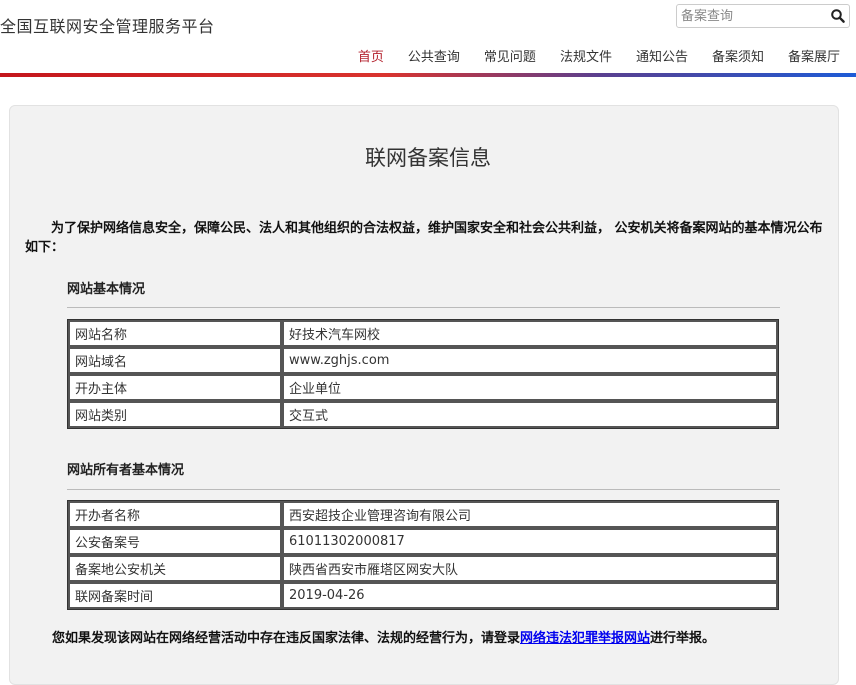  Describe the element at coordinates (126, 470) in the screenshot. I see `owner-section-heading: 网站所有者基本情况` at that location.